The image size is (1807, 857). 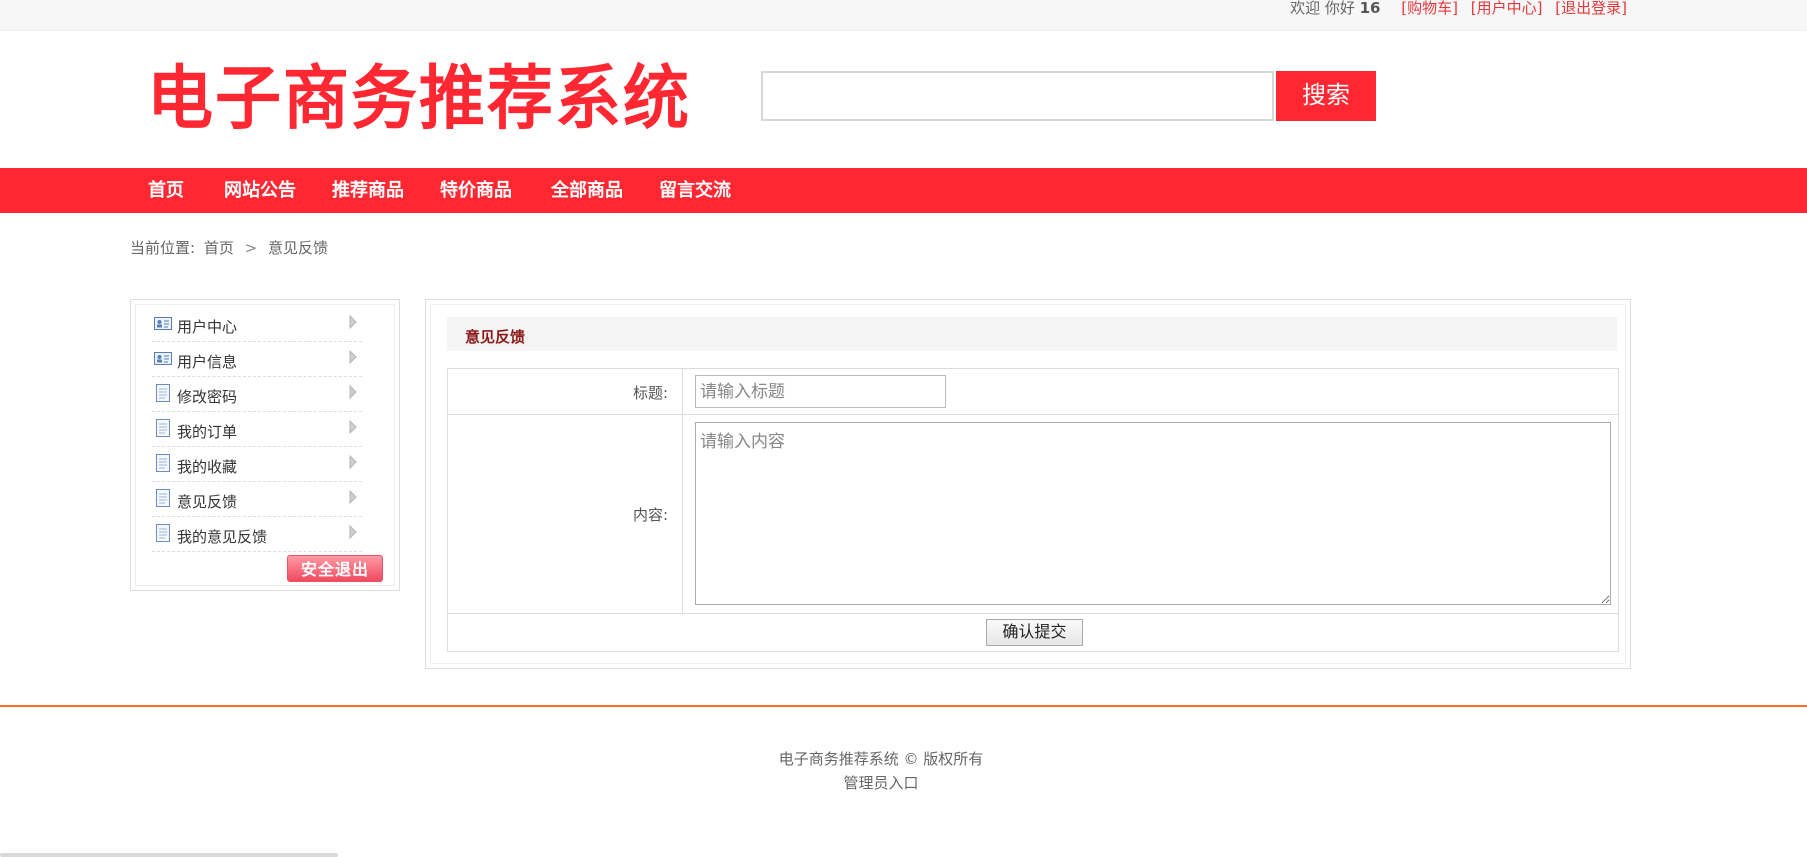 What do you see at coordinates (257, 324) in the screenshot?
I see `sidebar-item-user-center: 用户中心` at bounding box center [257, 324].